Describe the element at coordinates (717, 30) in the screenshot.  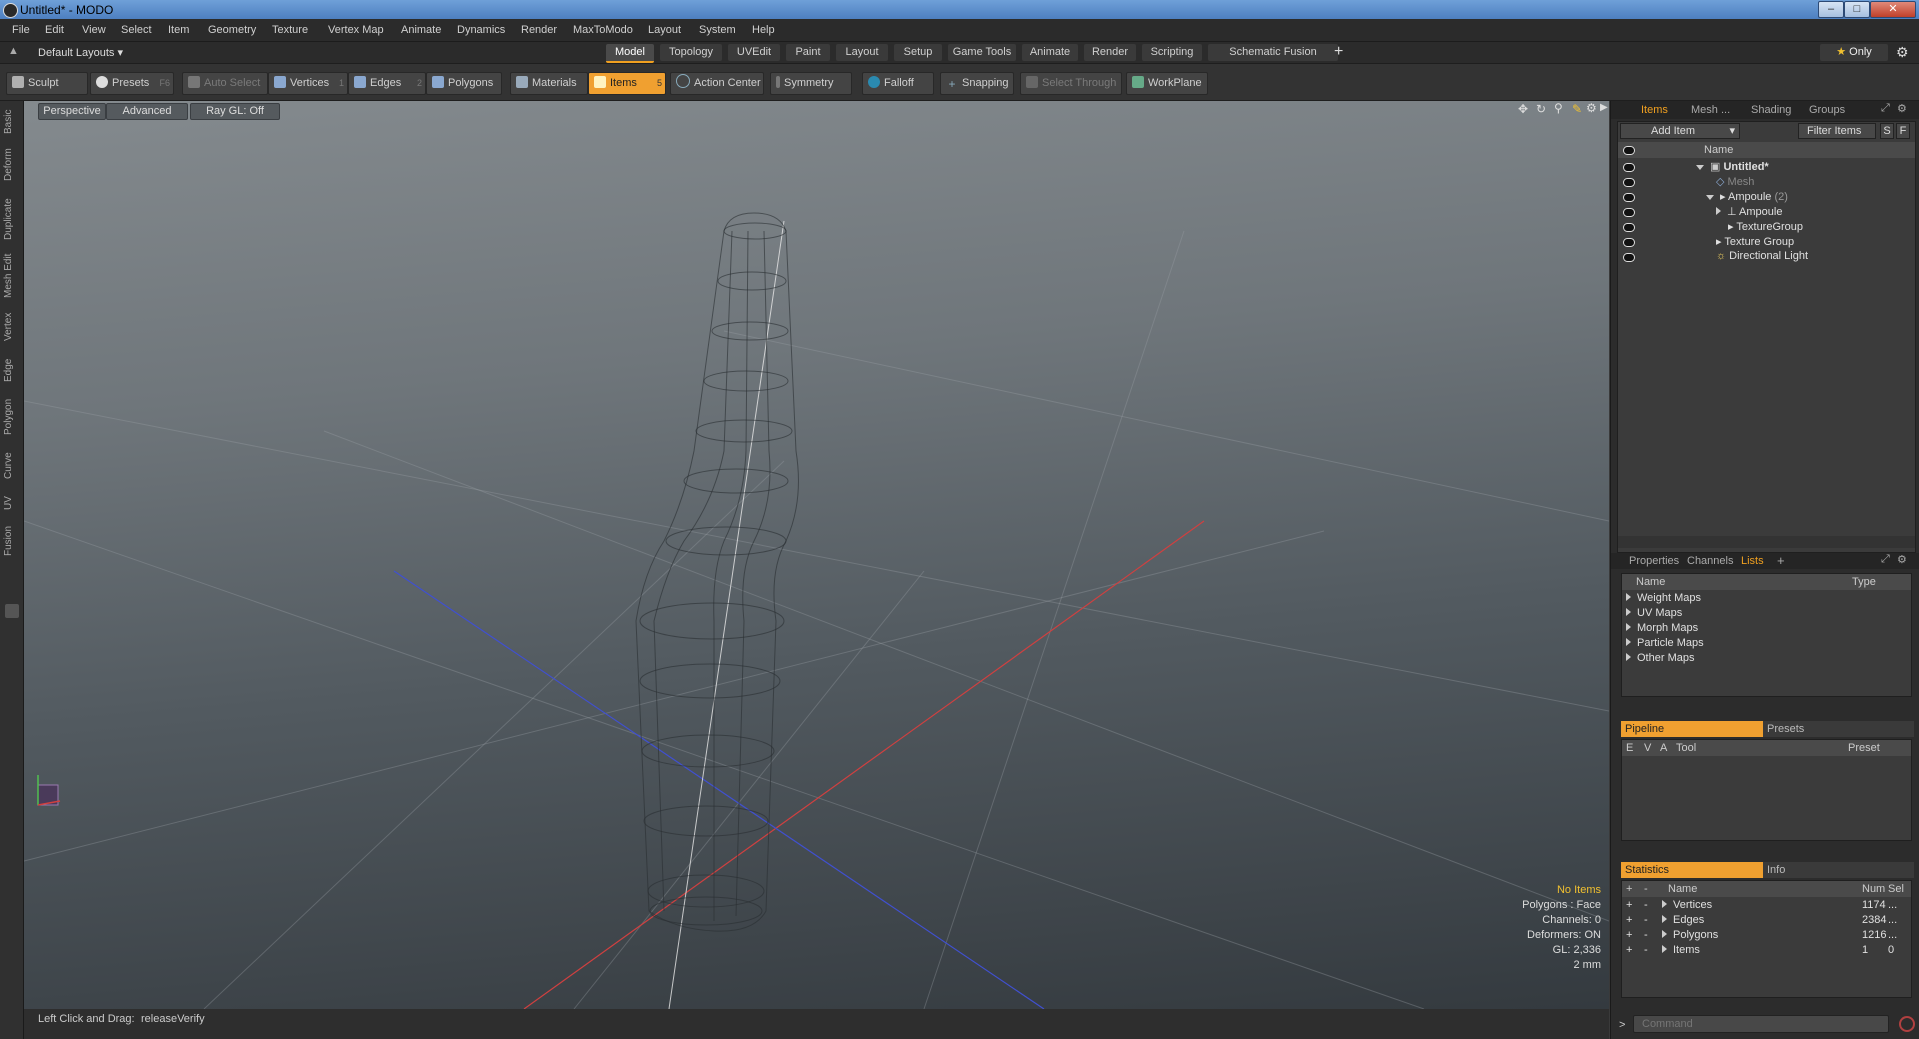
I see `menu-system: System` at that location.